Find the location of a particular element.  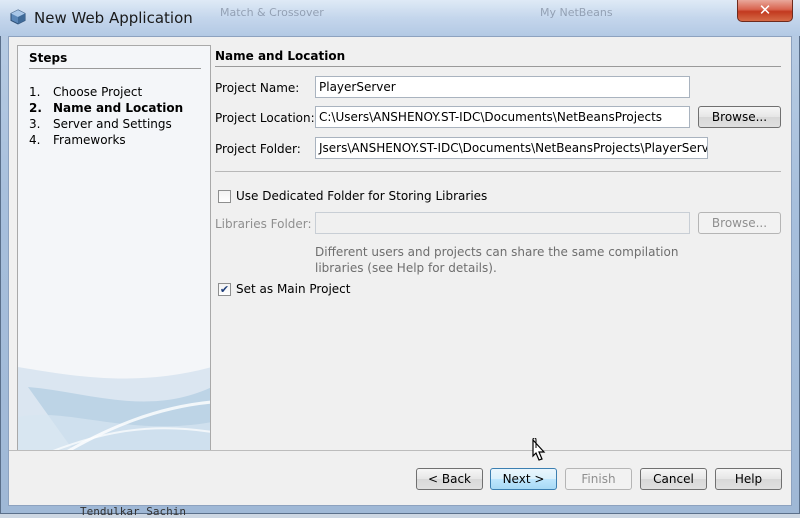

step-item: 4. Frameworks is located at coordinates (77, 140).